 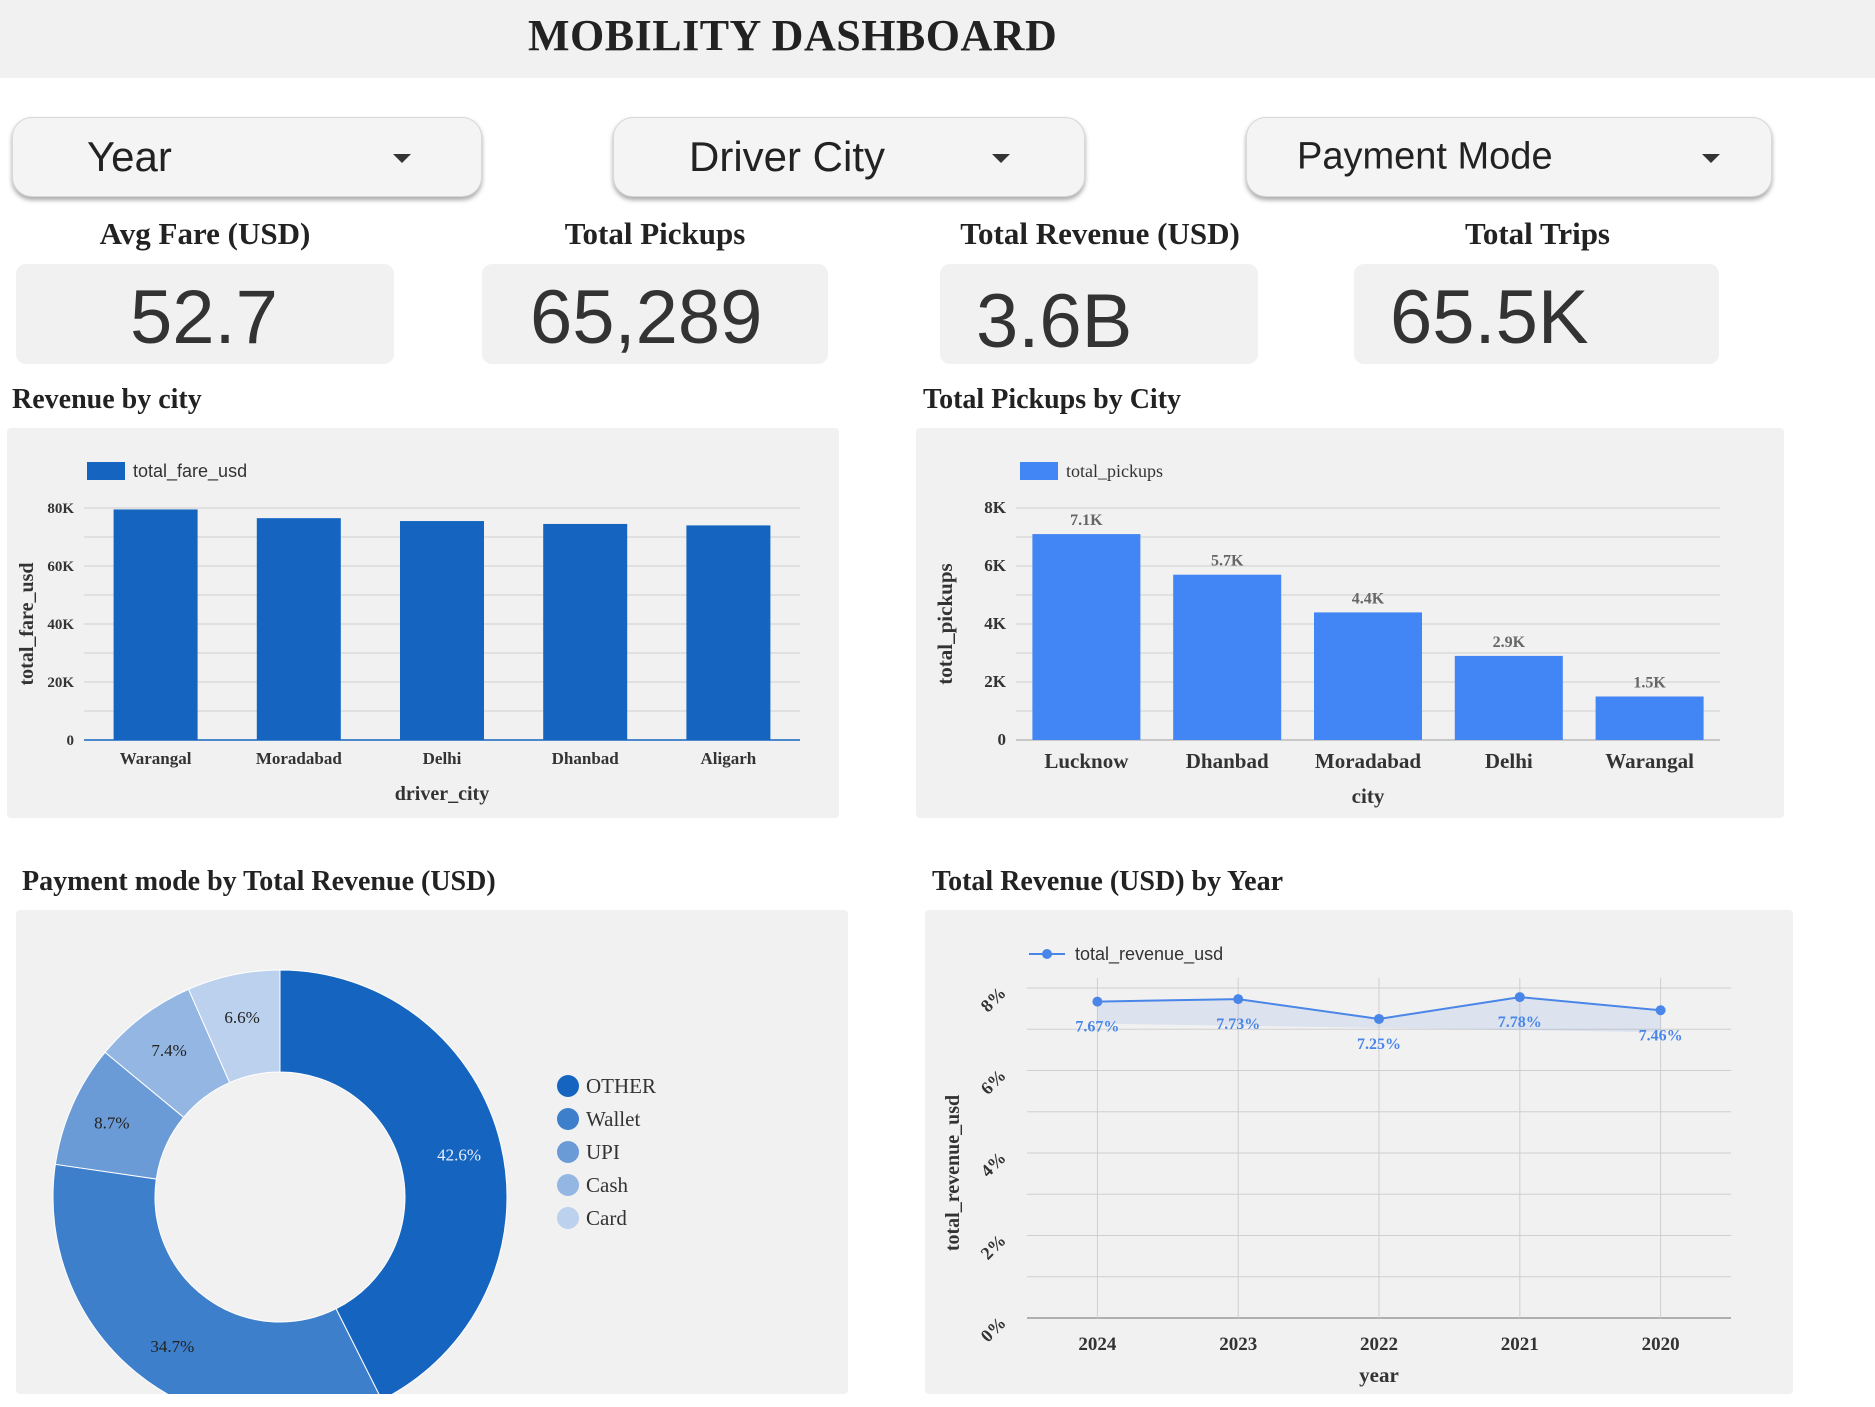 I want to click on legend-label: total_revenue_usd, so click(x=1149, y=954).